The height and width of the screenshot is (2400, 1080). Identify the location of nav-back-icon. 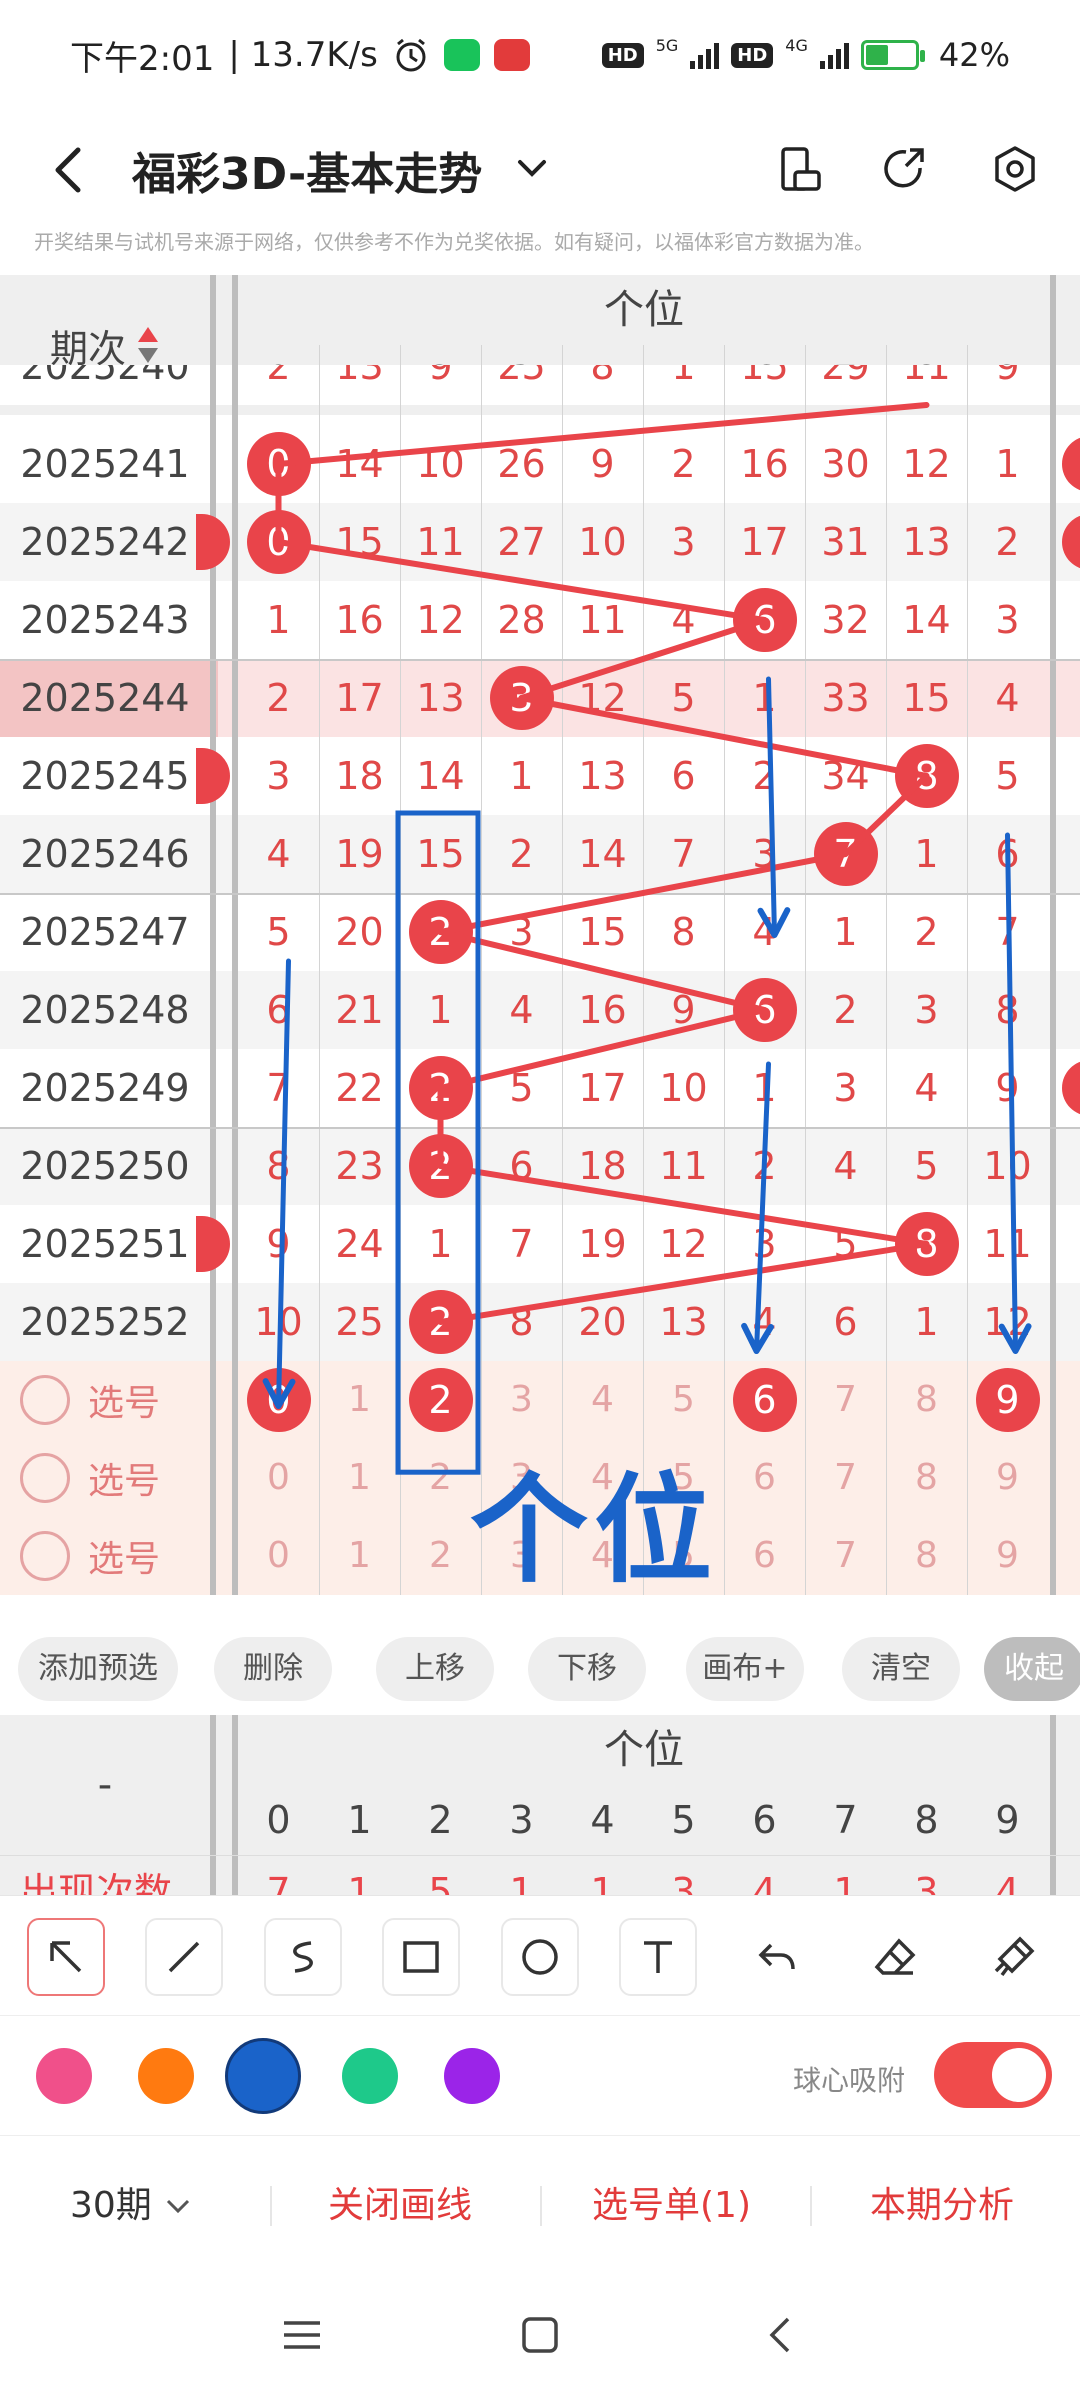
(780, 2335).